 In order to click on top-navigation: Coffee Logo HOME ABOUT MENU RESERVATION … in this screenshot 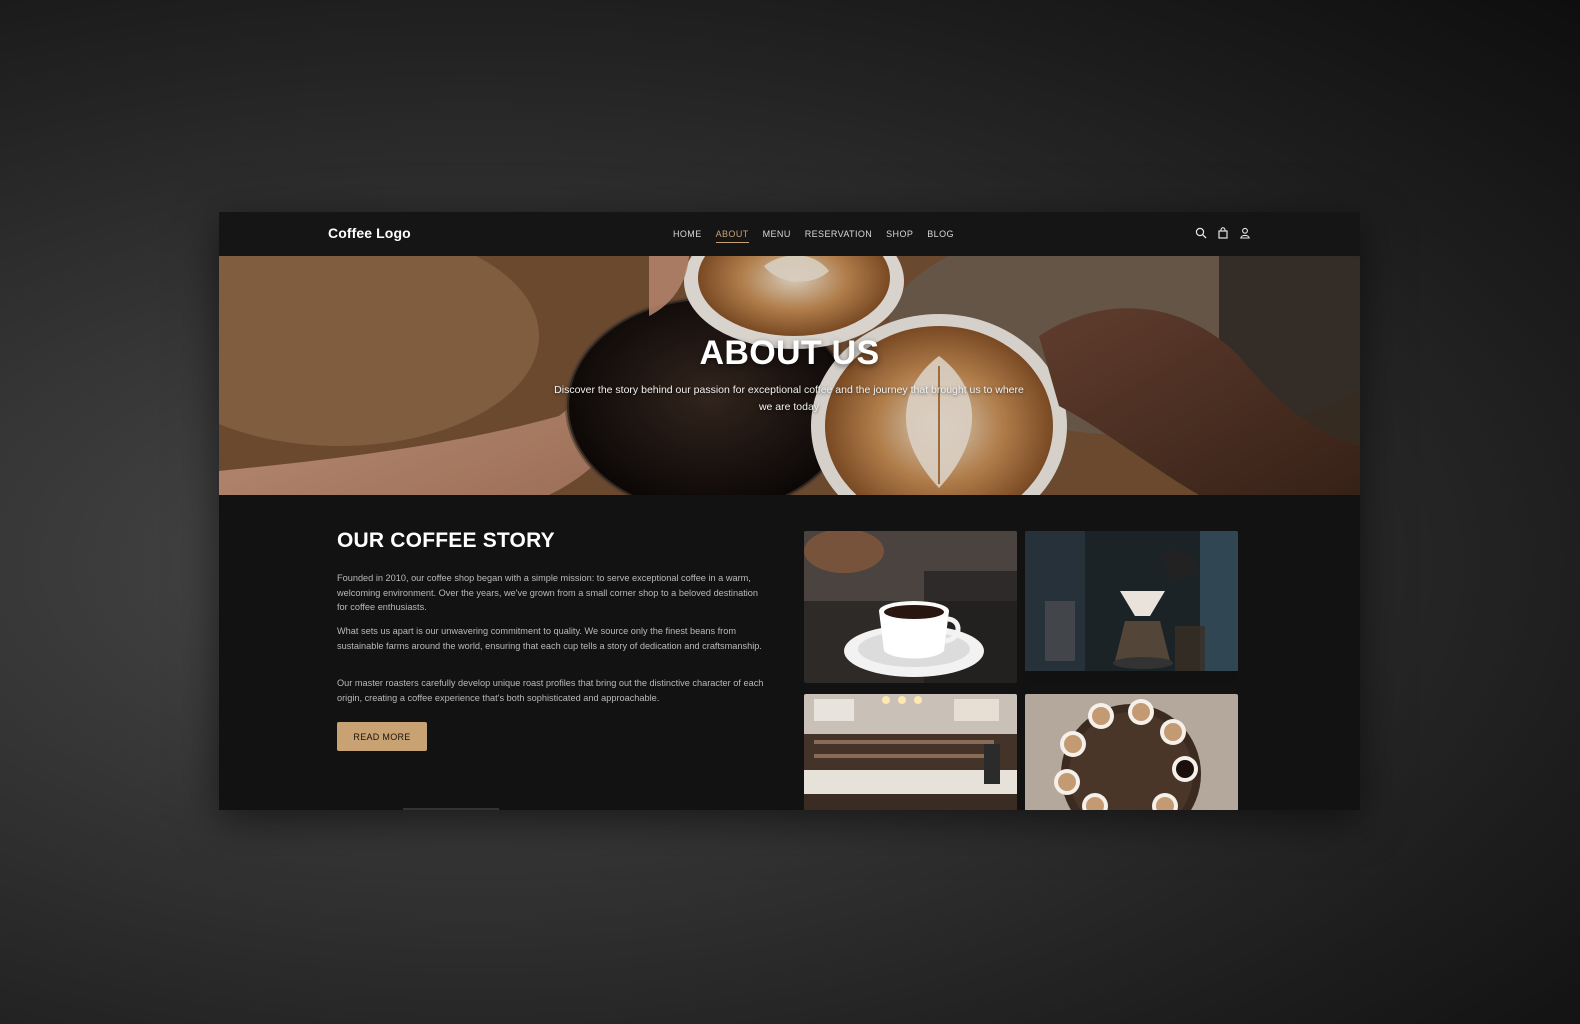, I will do `click(789, 234)`.